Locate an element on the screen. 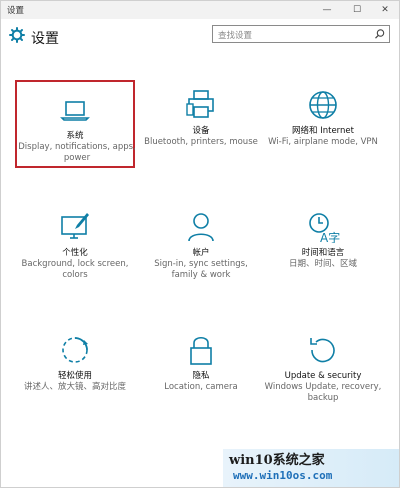  maximize-button: ☐ is located at coordinates (357, 10).